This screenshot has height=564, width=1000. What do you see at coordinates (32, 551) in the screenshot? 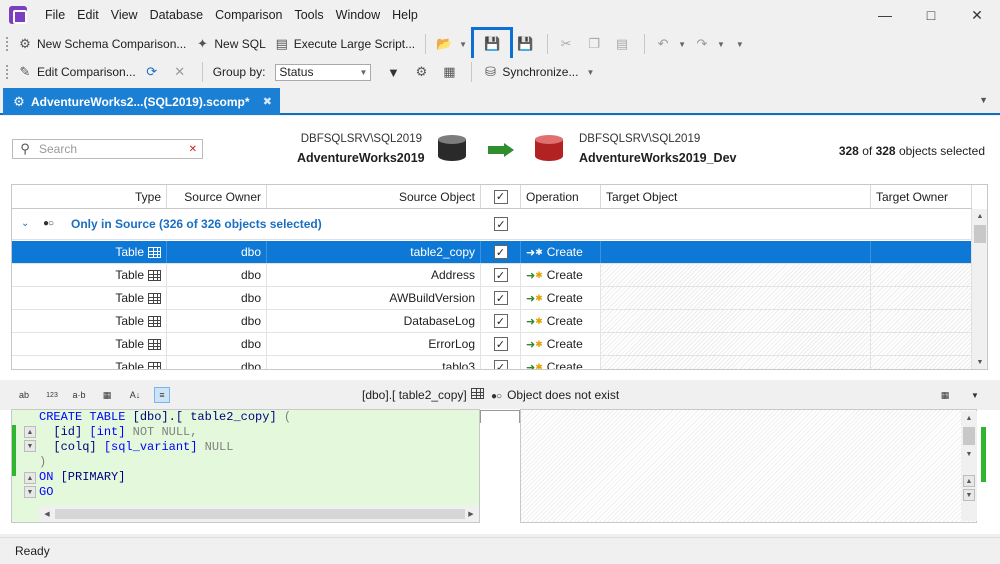
I see `status-text: Ready` at bounding box center [32, 551].